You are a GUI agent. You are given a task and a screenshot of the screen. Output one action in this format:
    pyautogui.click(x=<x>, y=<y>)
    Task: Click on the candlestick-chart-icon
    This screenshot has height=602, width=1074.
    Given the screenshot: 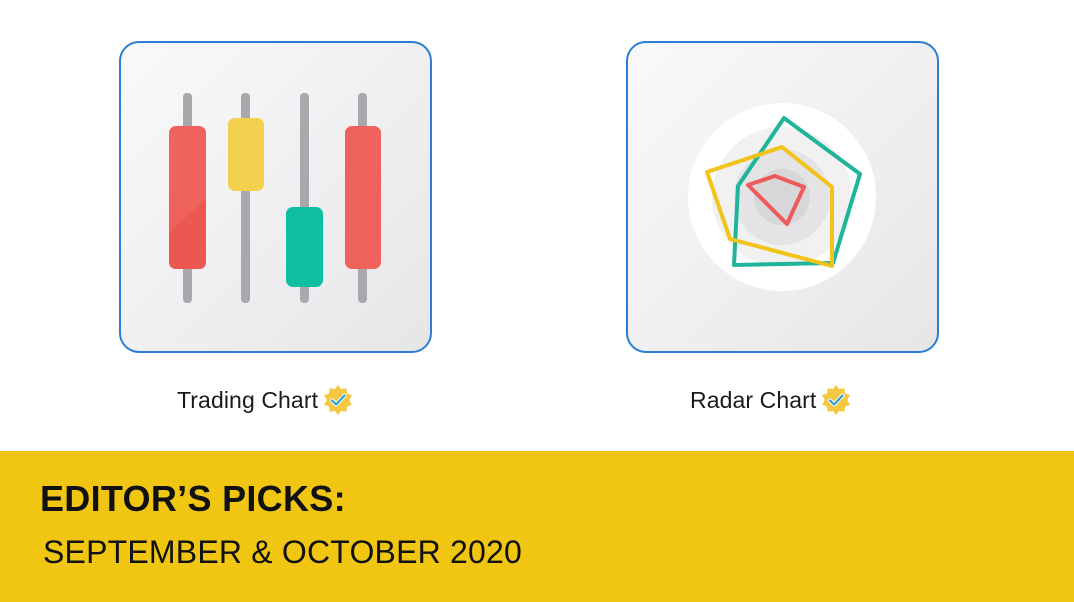 What is the action you would take?
    pyautogui.click(x=275, y=198)
    